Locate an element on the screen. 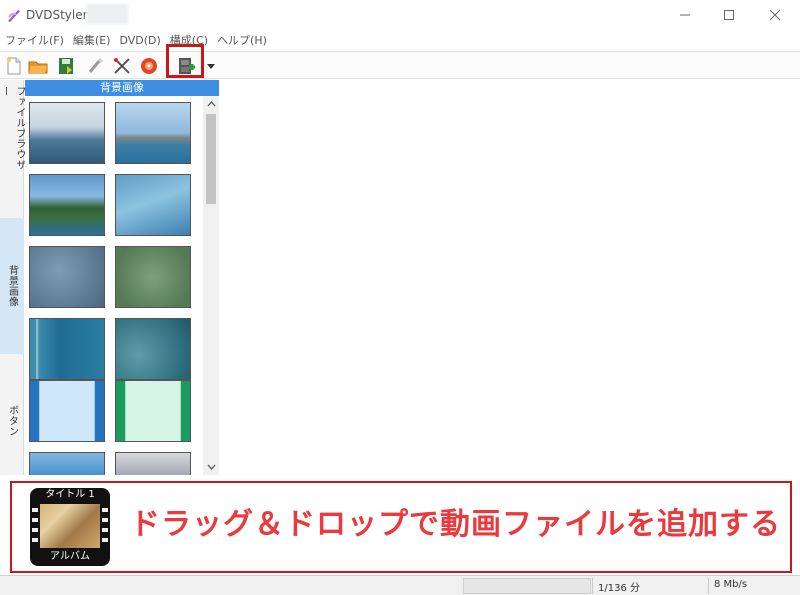 The height and width of the screenshot is (595, 800). side-tab-bar: ファイルブラウザー 背景画像 ボタン is located at coordinates (12, 277).